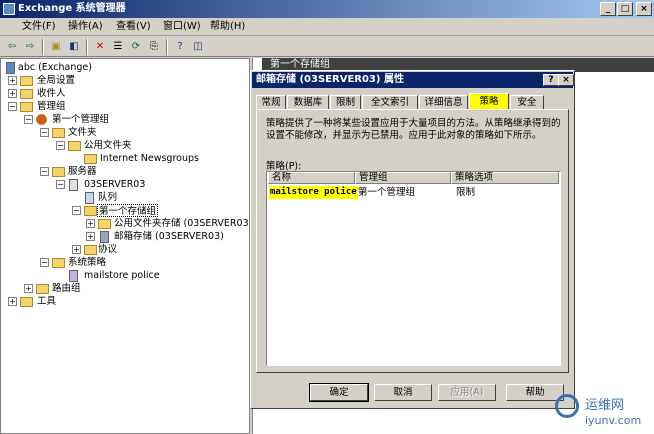 The width and height of the screenshot is (654, 434). Describe the element at coordinates (198, 46) in the screenshot. I see `new-window-icon: ◫` at that location.